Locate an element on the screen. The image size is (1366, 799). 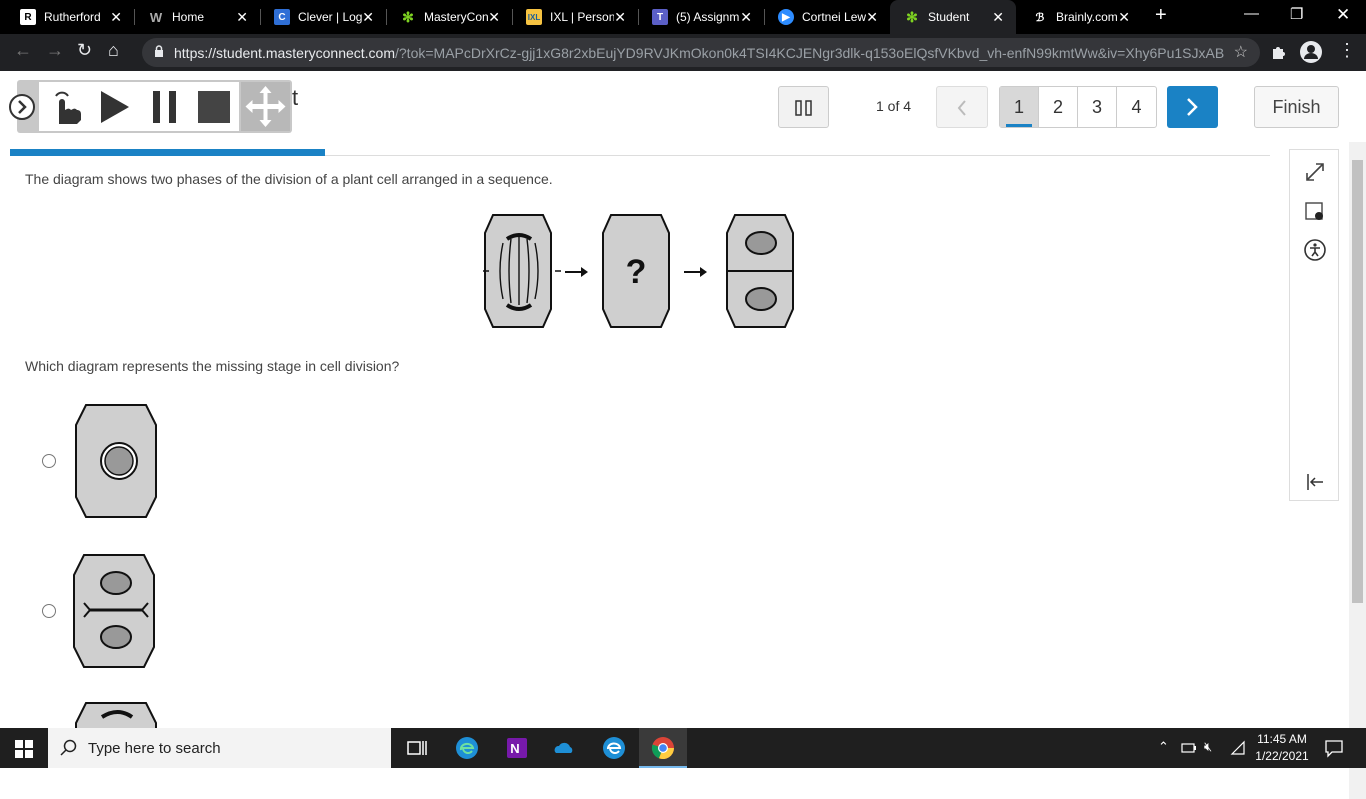
volume-muted-icon: 🔇︎ is located at coordinates (1208, 747).